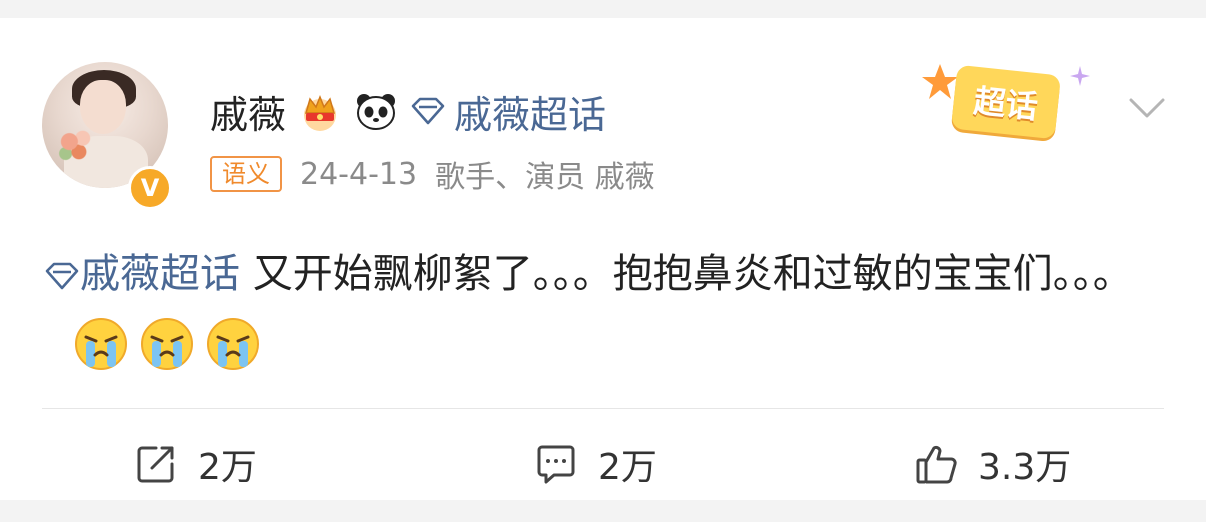 The height and width of the screenshot is (522, 1206). I want to click on sticker-label: 超话, so click(1006, 102).